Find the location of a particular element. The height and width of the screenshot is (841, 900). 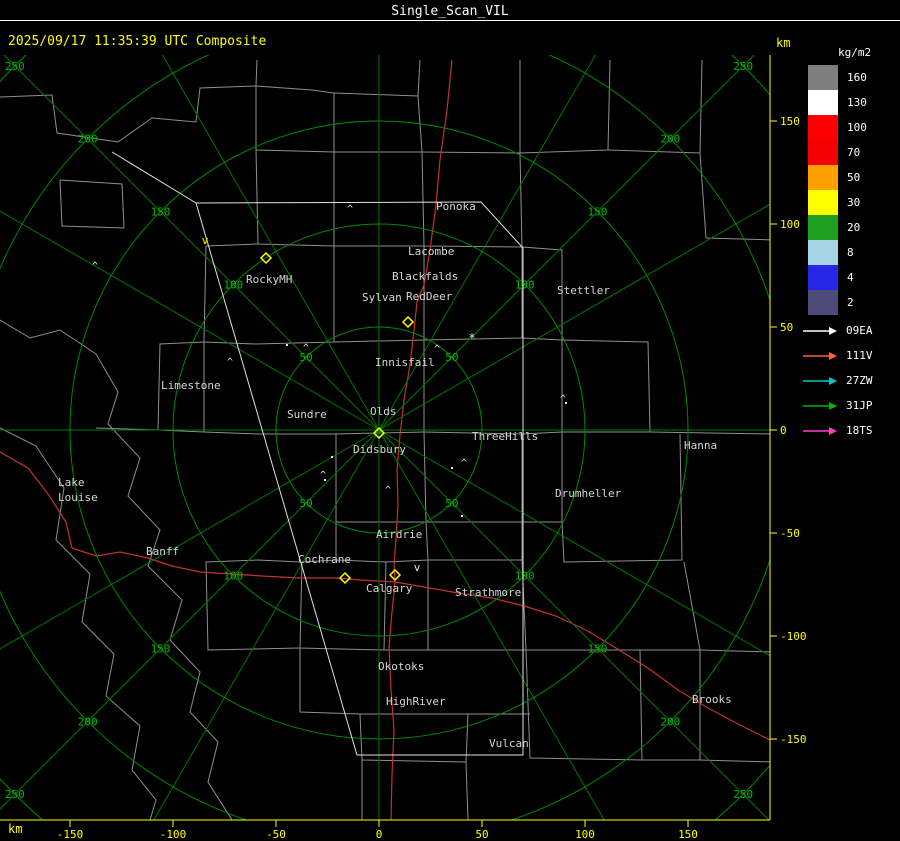

scale-value: 100 is located at coordinates (857, 127).